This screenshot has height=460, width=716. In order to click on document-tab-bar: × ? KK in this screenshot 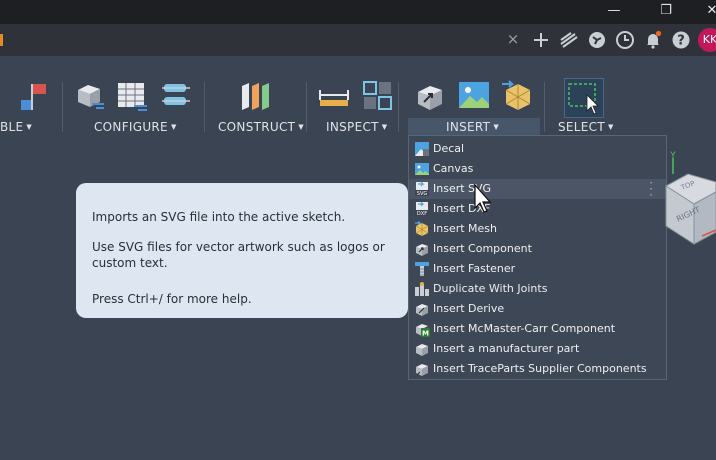, I will do `click(358, 40)`.